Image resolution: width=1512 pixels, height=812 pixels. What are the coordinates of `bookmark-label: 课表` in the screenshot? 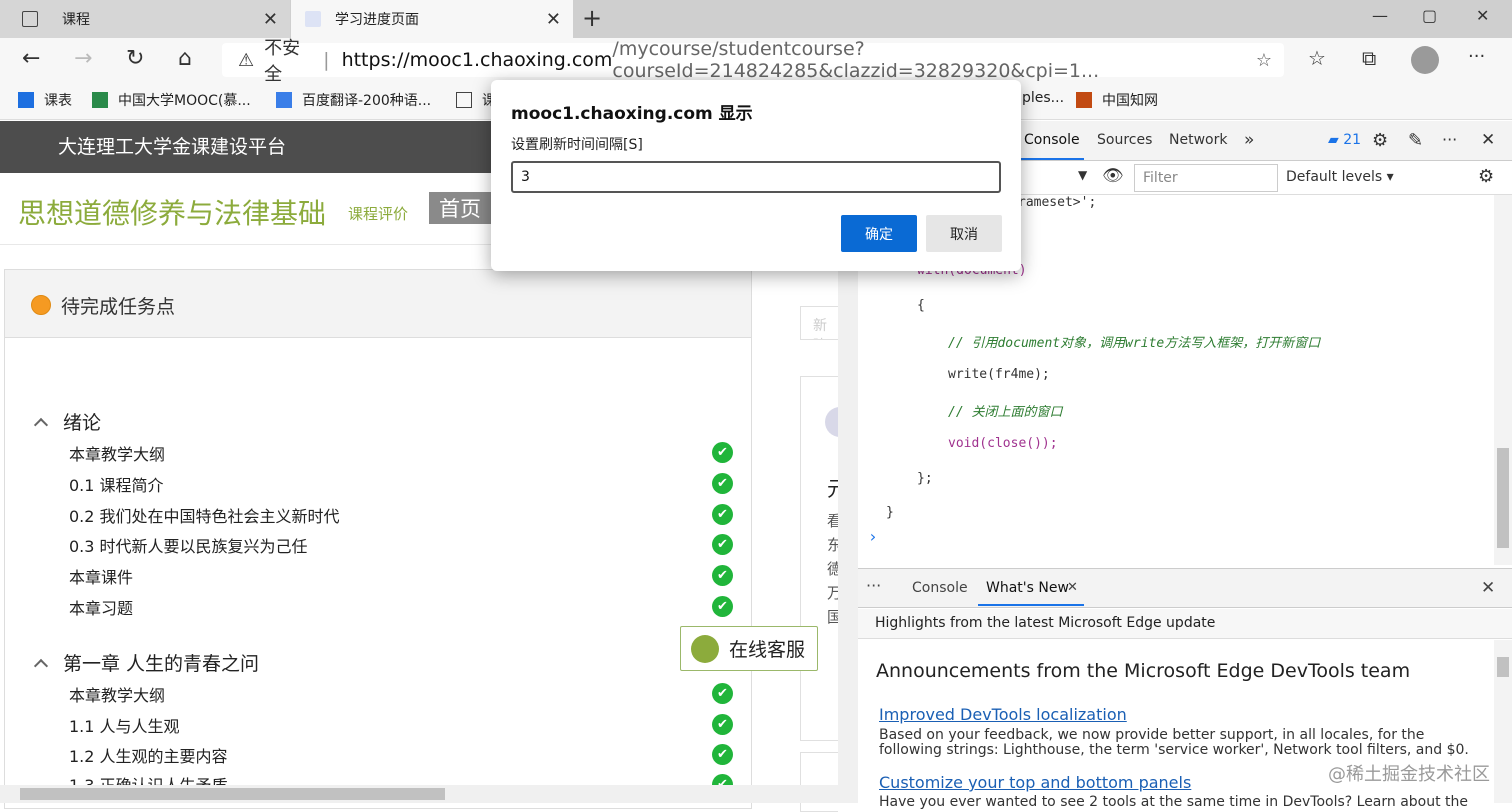 It's located at (58, 101).